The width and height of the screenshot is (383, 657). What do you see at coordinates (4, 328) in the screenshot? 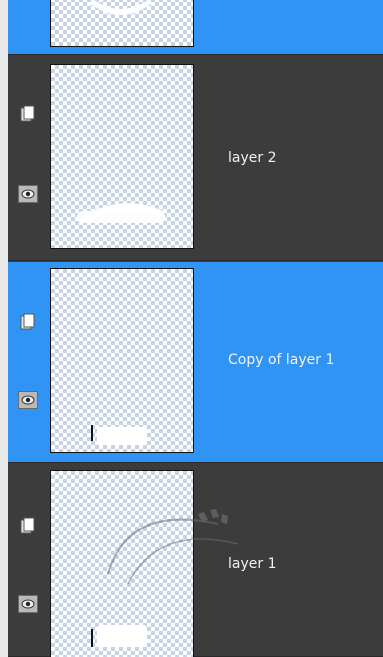
I see `panel-edge` at bounding box center [4, 328].